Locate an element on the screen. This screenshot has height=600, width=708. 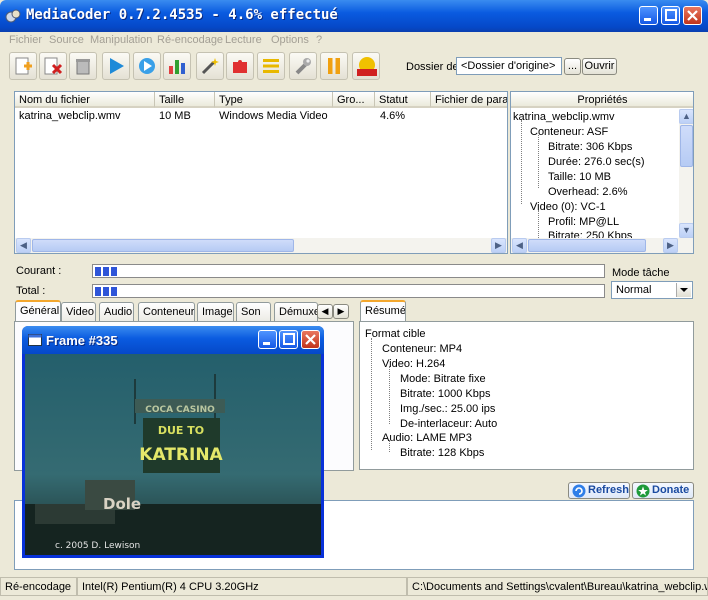
title-bar: MediaCoder 0.7.2.4535 - 4.6% effectué is located at coordinates (354, 16).